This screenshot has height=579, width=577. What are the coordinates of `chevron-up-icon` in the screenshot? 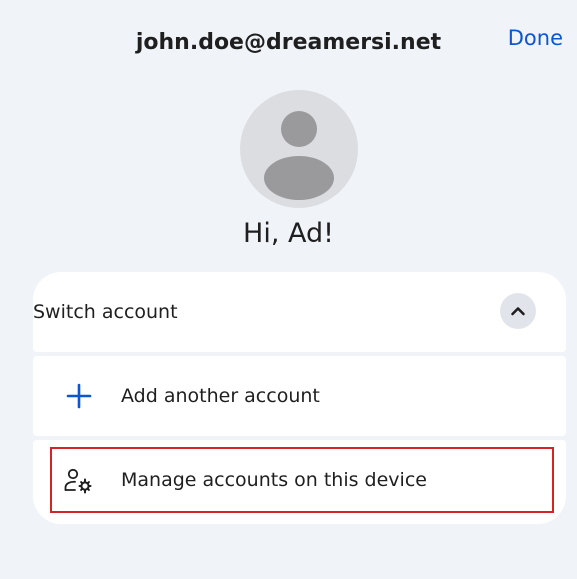 It's located at (518, 311).